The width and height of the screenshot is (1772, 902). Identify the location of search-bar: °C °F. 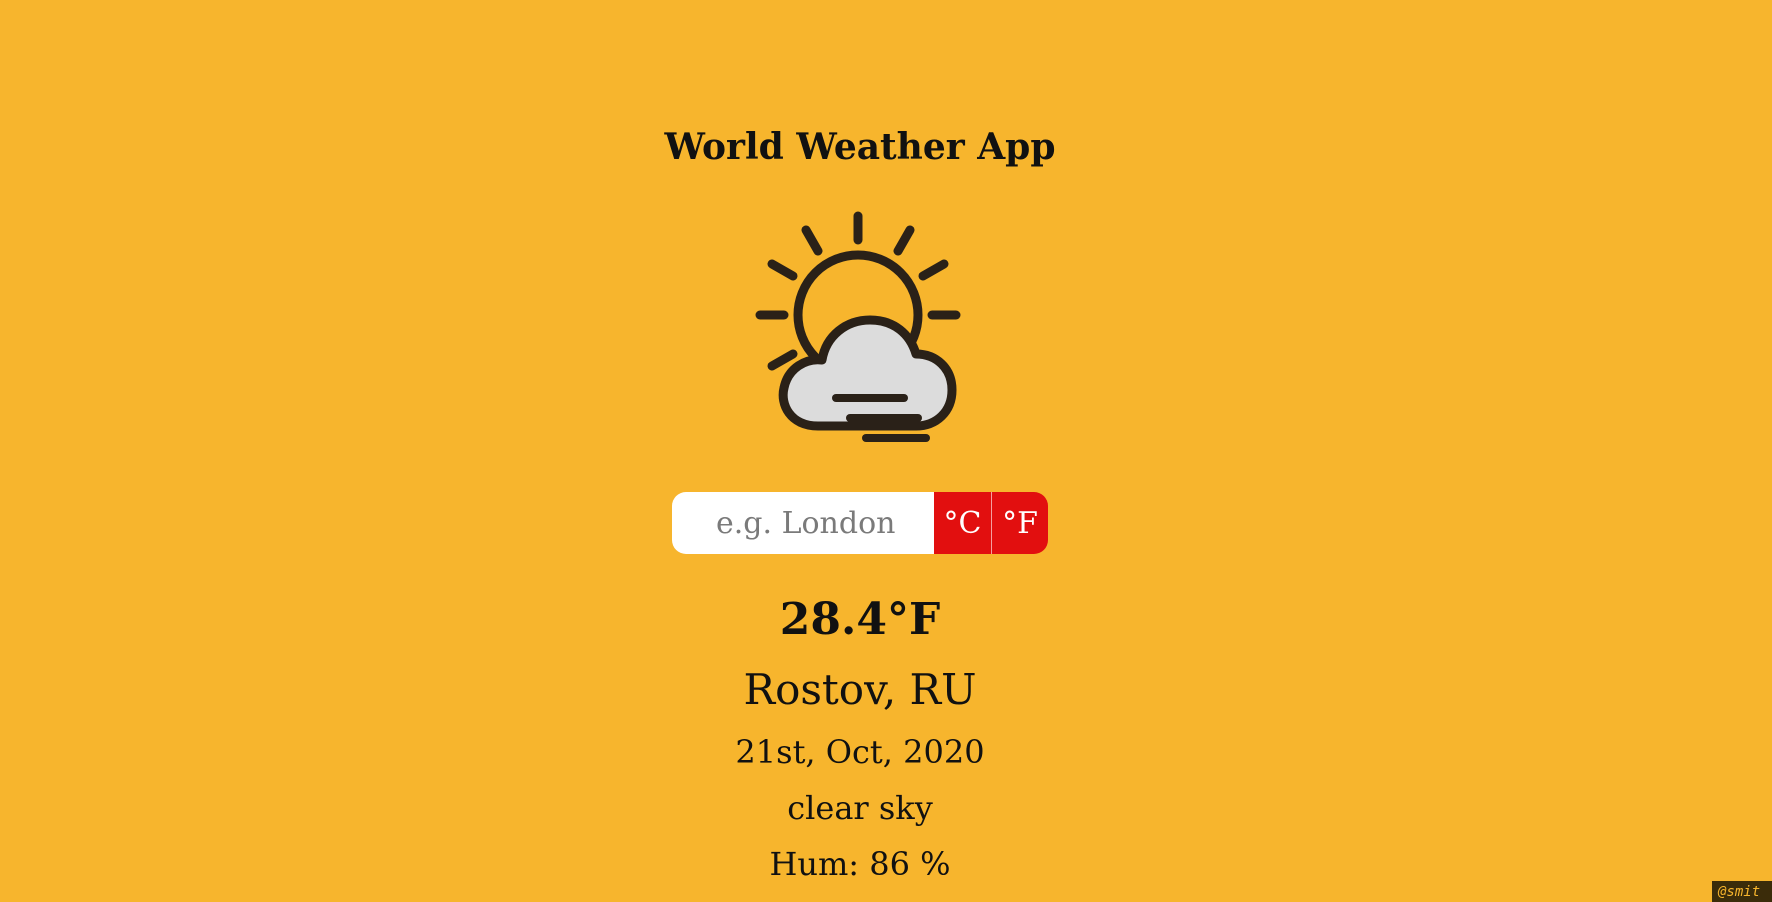
(860, 523).